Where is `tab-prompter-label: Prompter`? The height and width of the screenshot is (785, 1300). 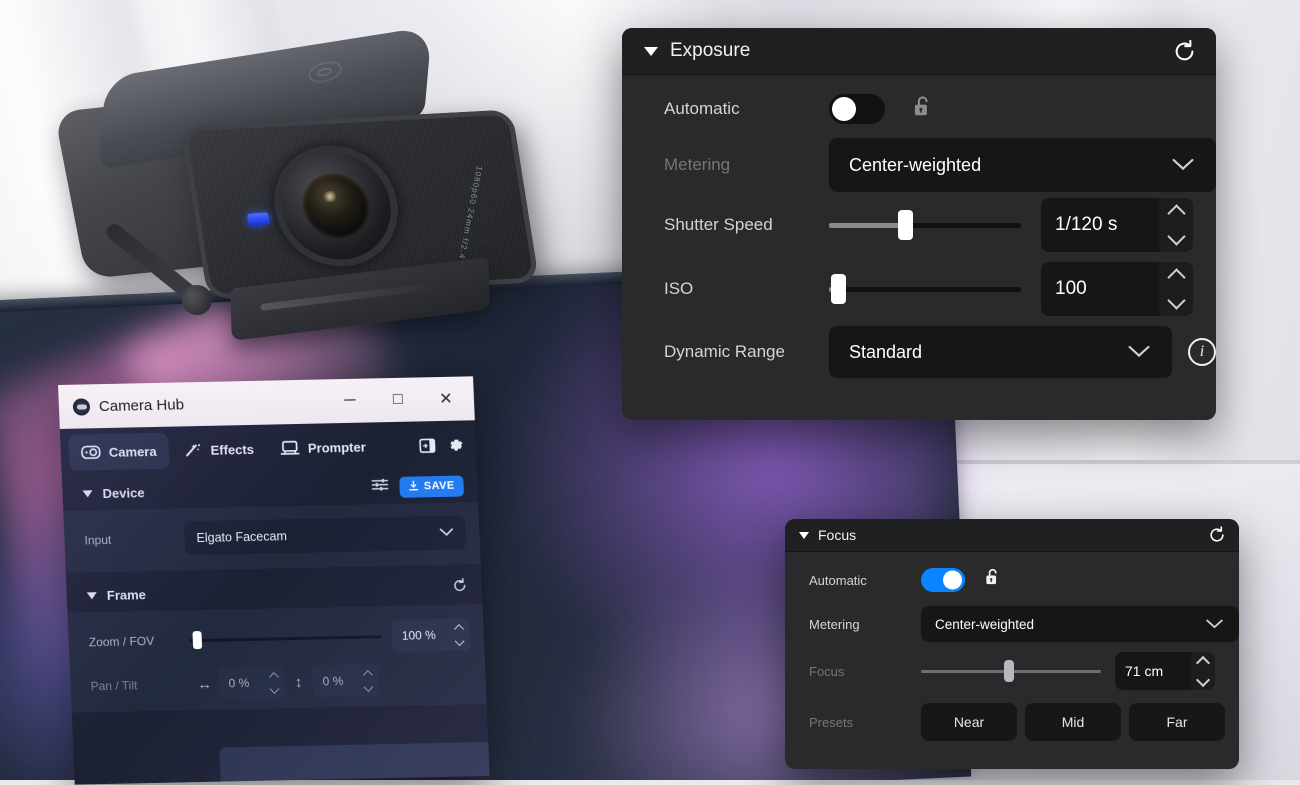
tab-prompter-label: Prompter is located at coordinates (337, 447).